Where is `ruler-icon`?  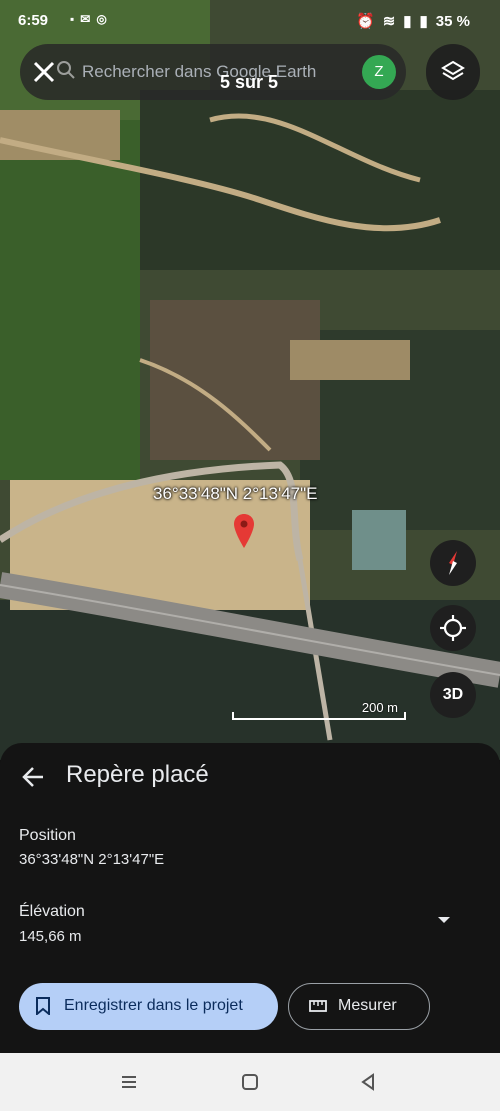
ruler-icon is located at coordinates (318, 1006).